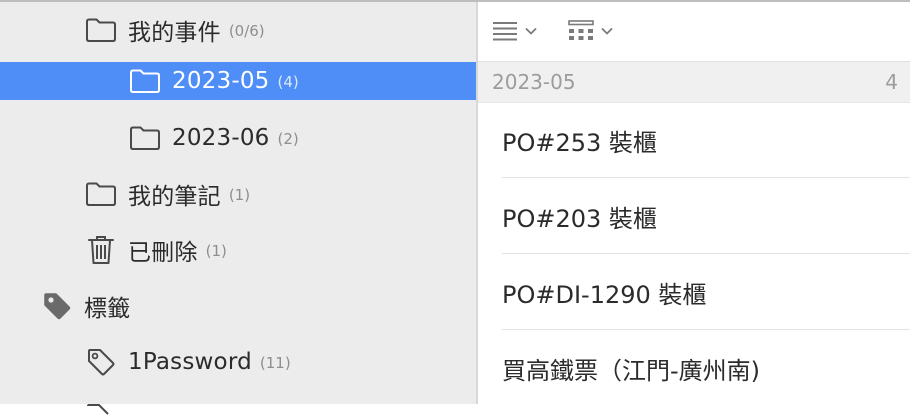  What do you see at coordinates (579, 218) in the screenshot?
I see `note-title: PO#203 裝櫃` at bounding box center [579, 218].